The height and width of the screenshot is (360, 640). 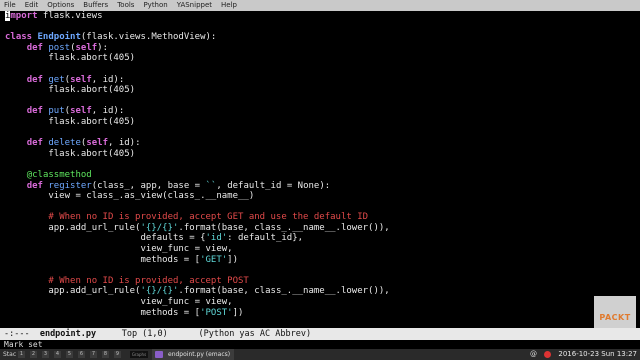 What do you see at coordinates (59, 47) in the screenshot?
I see `function-name: post` at bounding box center [59, 47].